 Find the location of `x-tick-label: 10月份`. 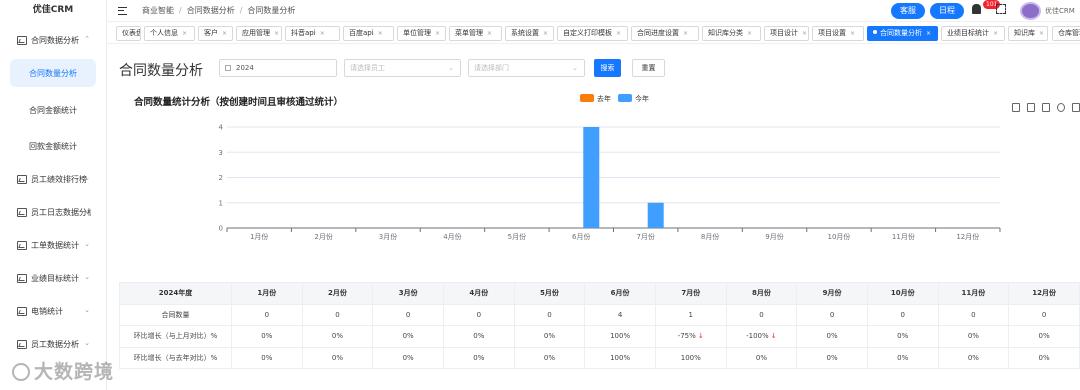

x-tick-label: 10月份 is located at coordinates (838, 236).